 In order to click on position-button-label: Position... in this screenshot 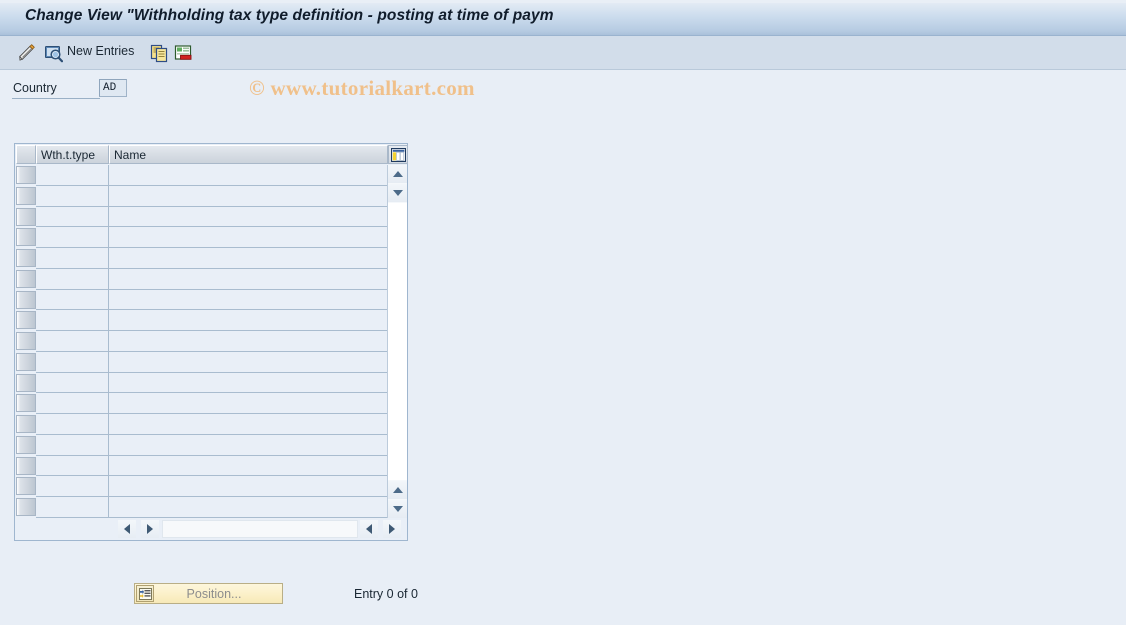, I will do `click(214, 593)`.